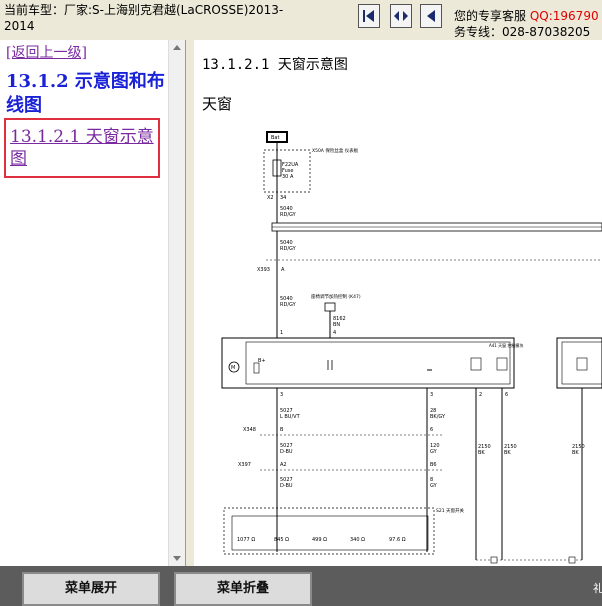 This screenshot has width=602, height=606. Describe the element at coordinates (246, 540) in the screenshot. I see `resistor-1: 1077 Ω` at that location.